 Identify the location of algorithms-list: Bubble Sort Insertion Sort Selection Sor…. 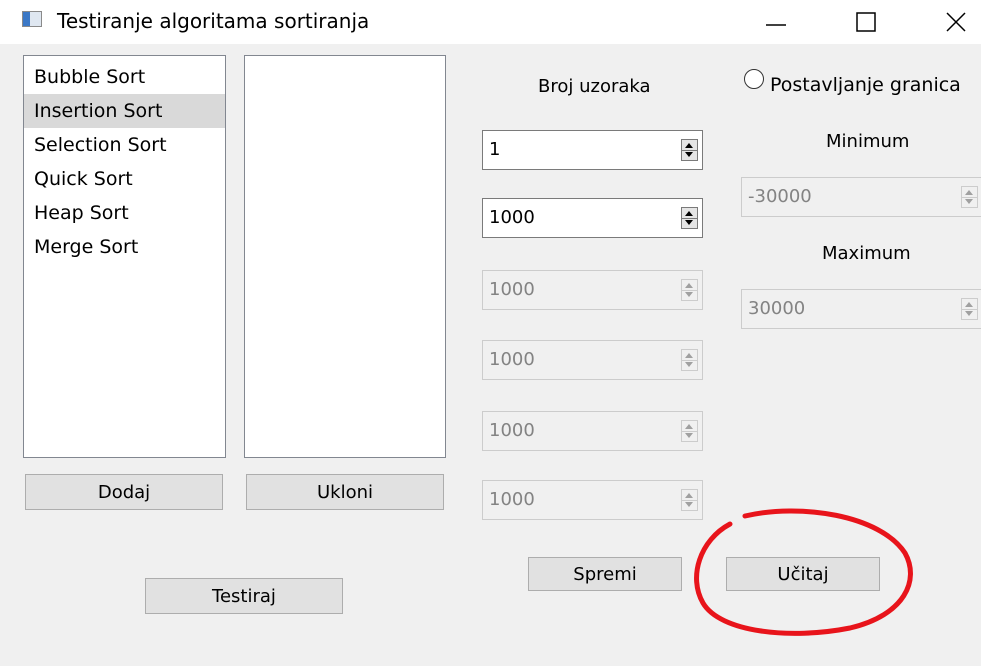
(124, 256).